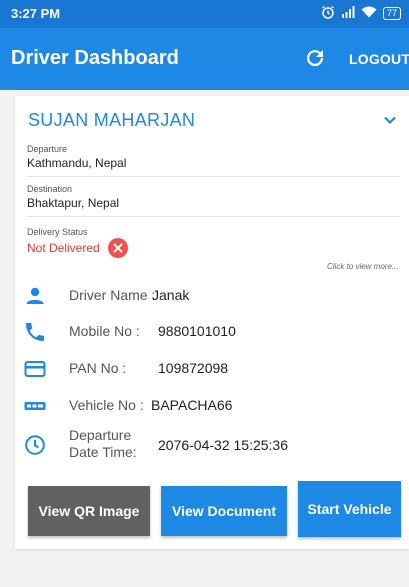 The width and height of the screenshot is (409, 587). Describe the element at coordinates (223, 445) in the screenshot. I see `departure-time-value: 2076-04-32 15:25:36` at that location.